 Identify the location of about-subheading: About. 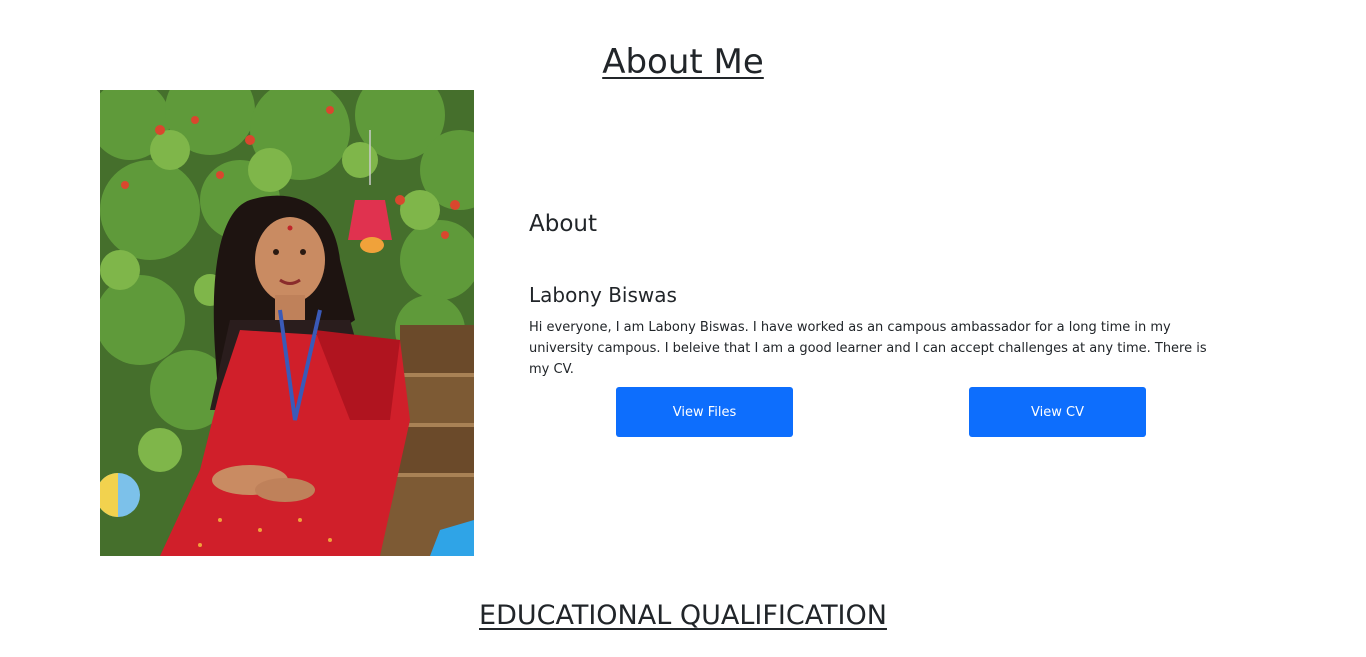
(563, 224).